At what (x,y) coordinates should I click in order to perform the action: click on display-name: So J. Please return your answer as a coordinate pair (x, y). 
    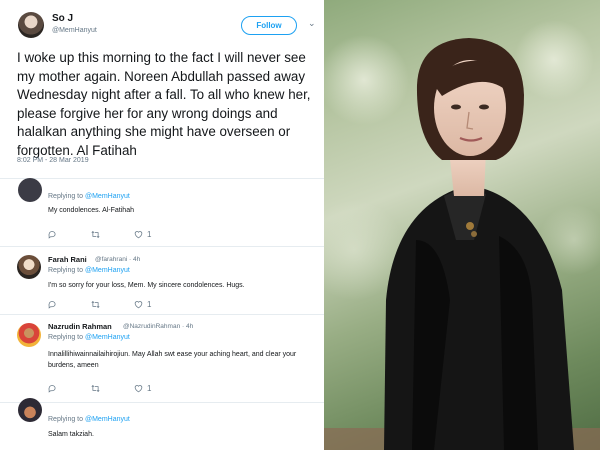
    Looking at the image, I should click on (62, 18).